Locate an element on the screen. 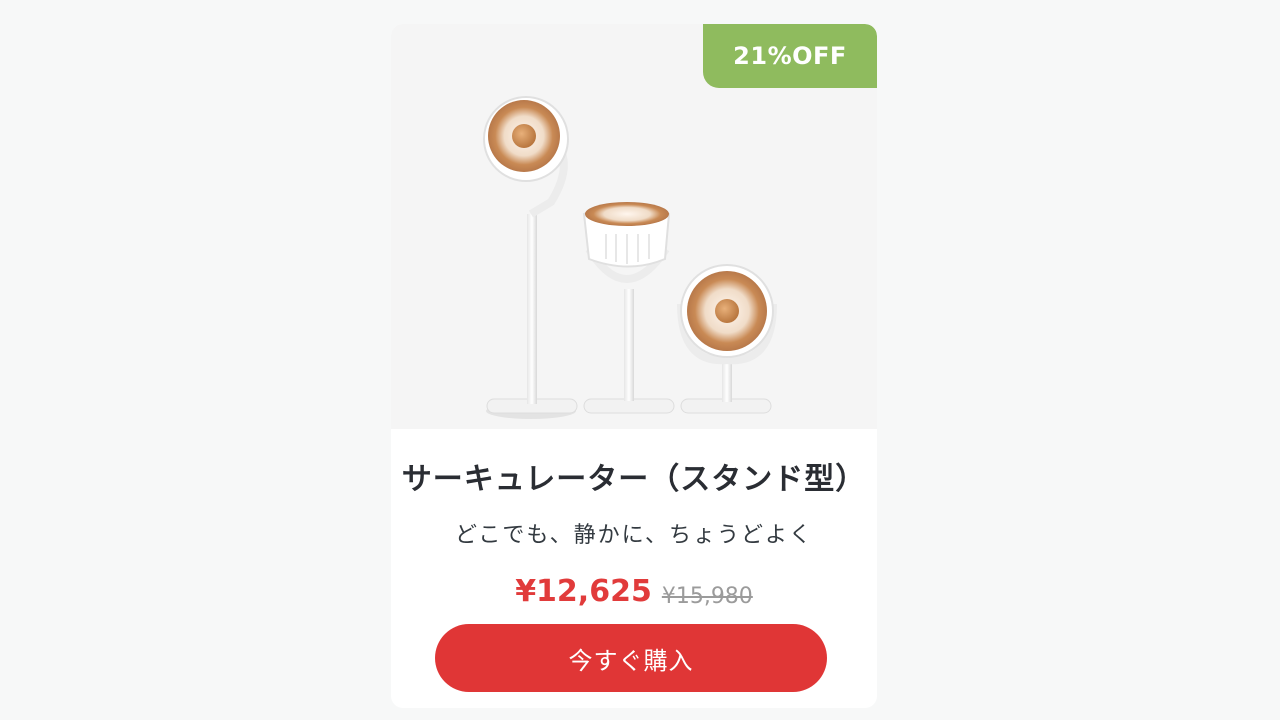 The image size is (1280, 720). product-tagline: どこでも、静かに、ちょうどよく is located at coordinates (634, 535).